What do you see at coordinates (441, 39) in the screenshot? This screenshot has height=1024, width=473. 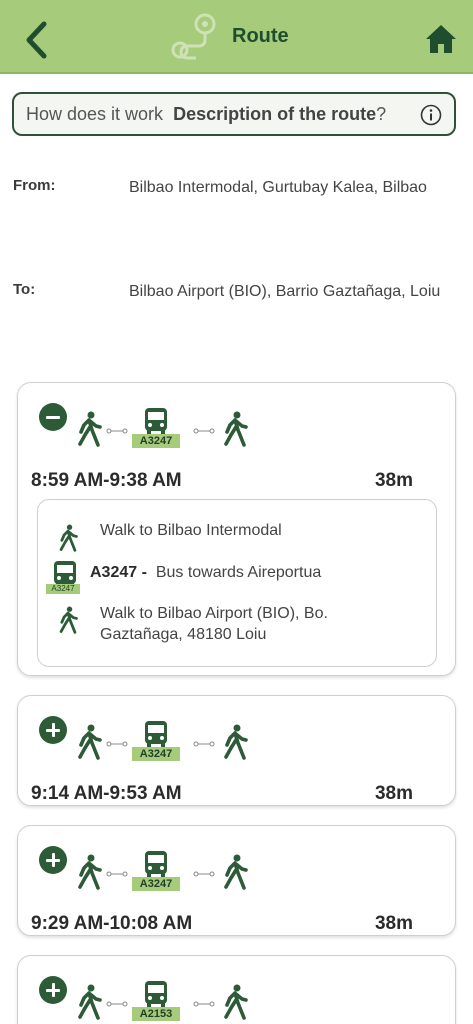 I see `home-icon` at bounding box center [441, 39].